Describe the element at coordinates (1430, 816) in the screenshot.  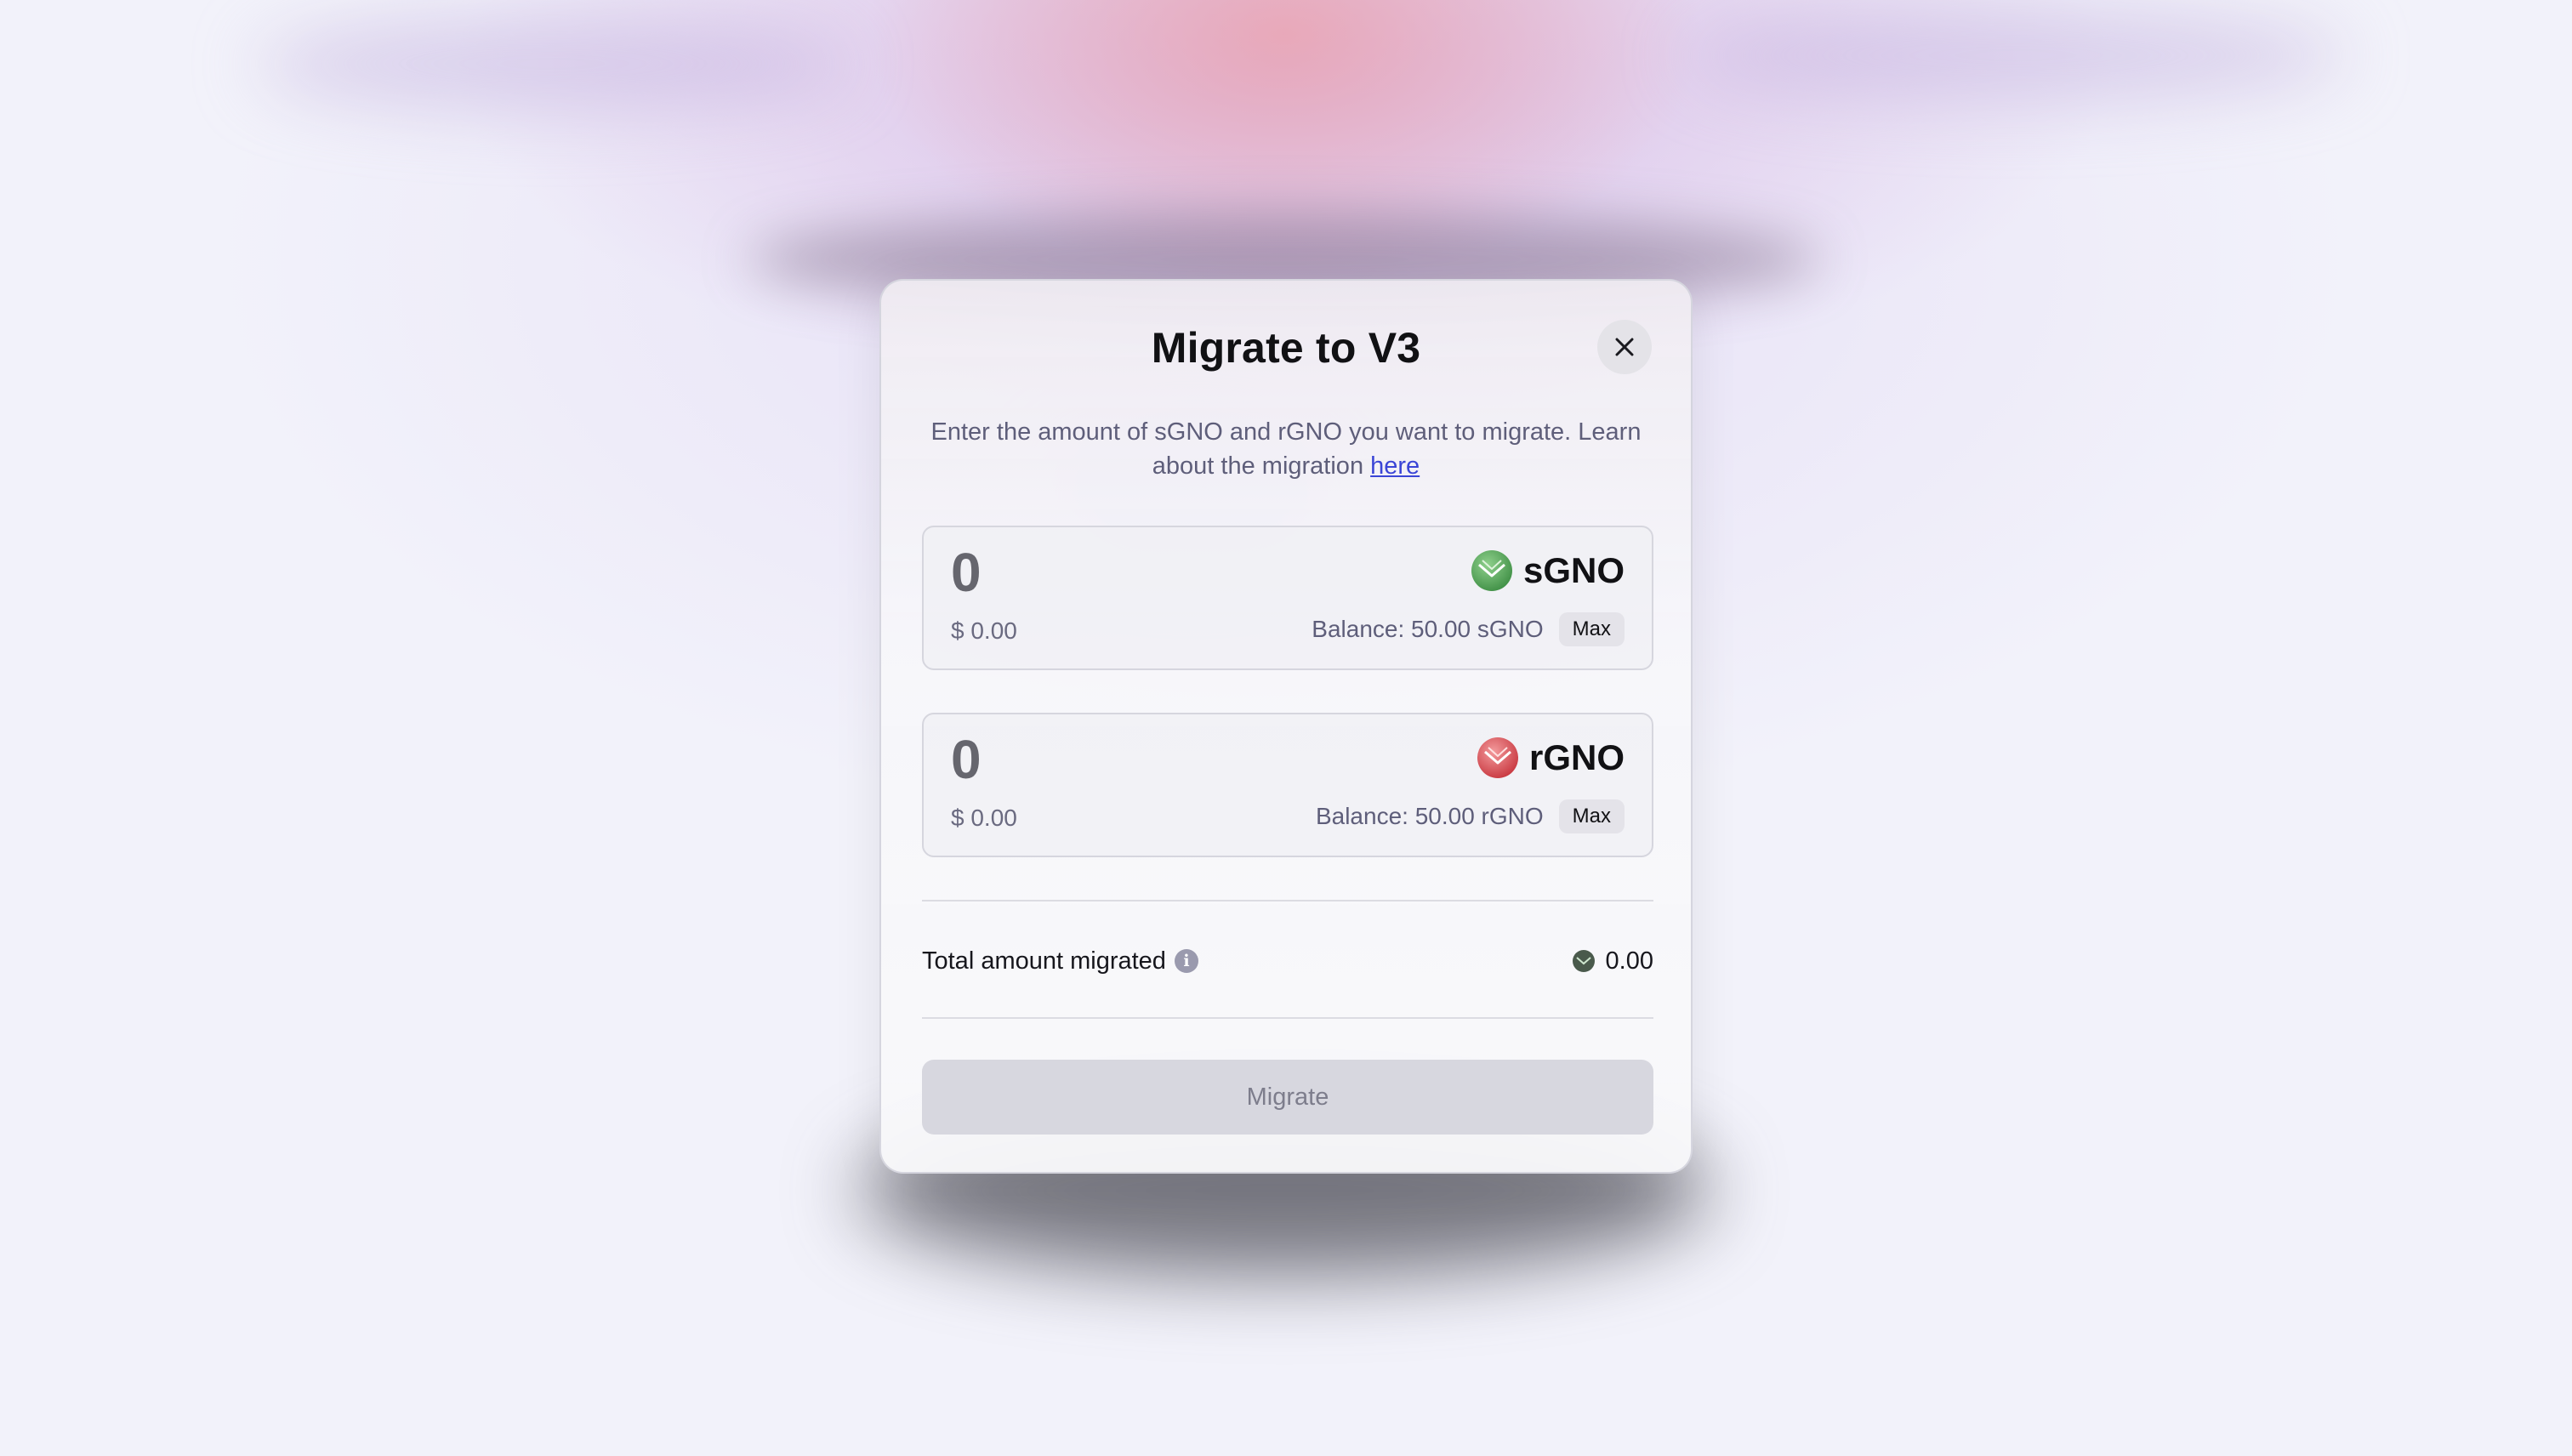
I see `rgno-balance: Balance: 50.00 rGNO` at that location.